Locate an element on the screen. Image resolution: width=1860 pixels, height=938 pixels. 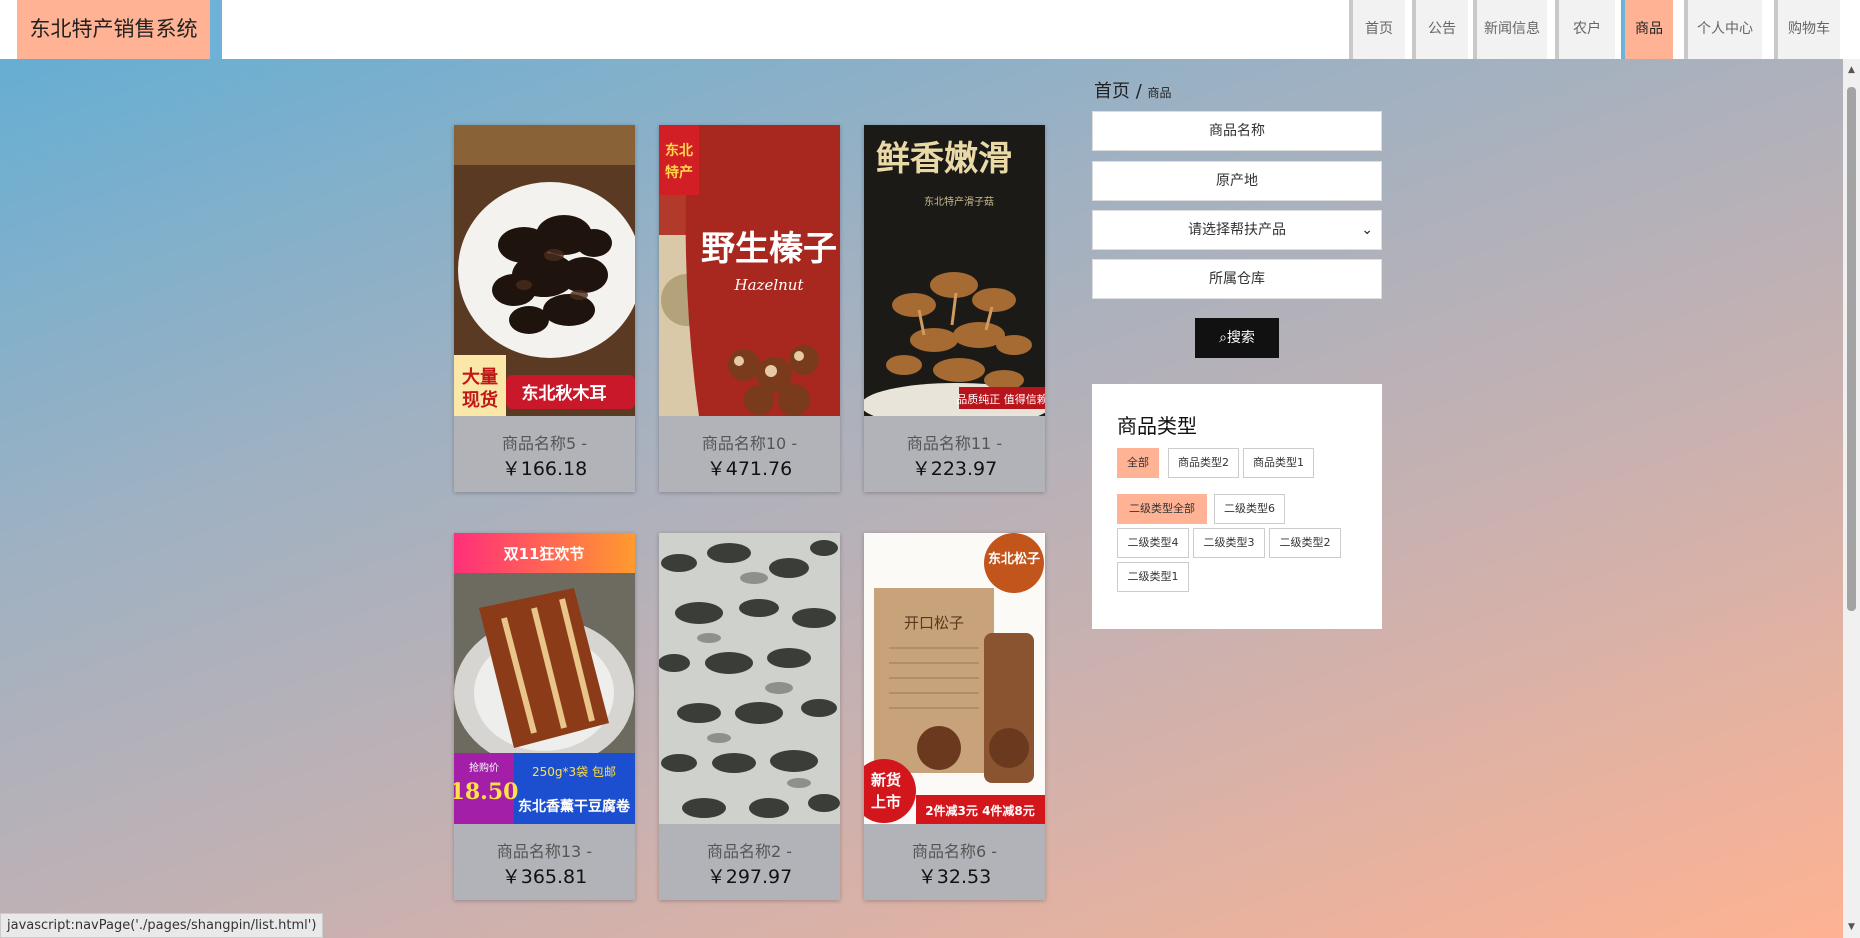
product-image is located at coordinates (749, 678).